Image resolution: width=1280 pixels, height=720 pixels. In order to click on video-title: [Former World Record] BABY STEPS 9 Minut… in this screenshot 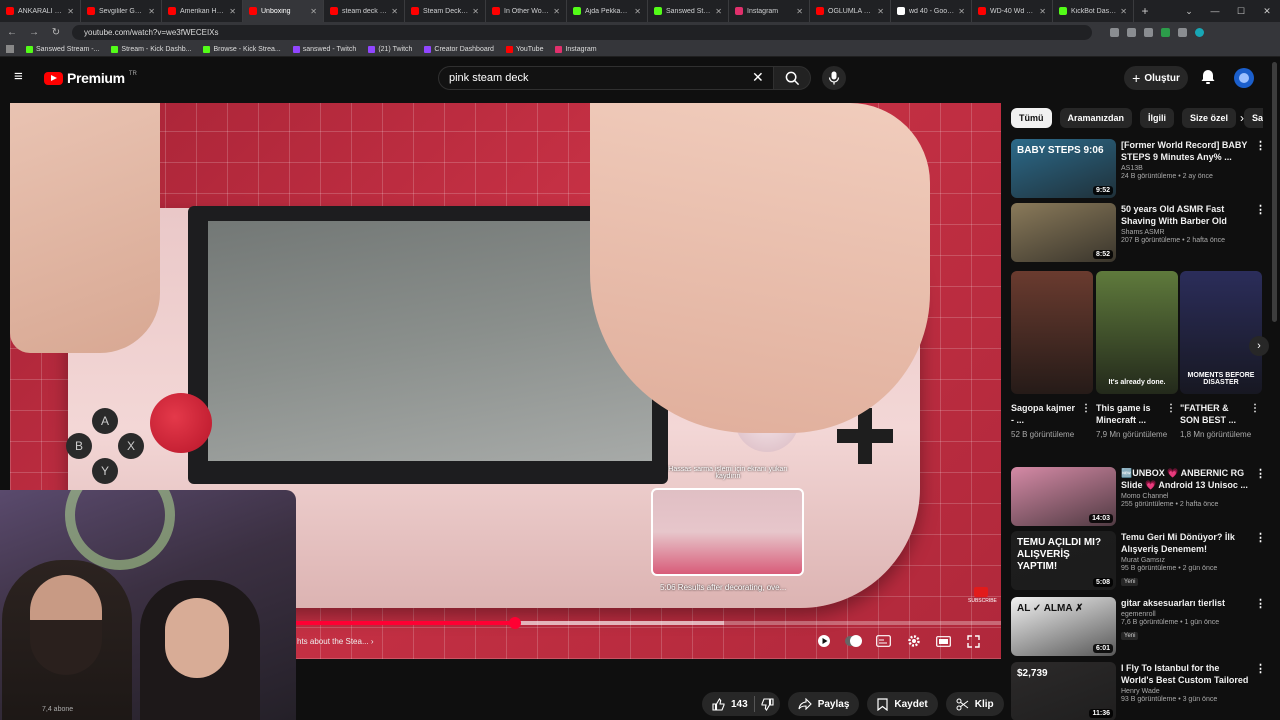, I will do `click(1186, 151)`.